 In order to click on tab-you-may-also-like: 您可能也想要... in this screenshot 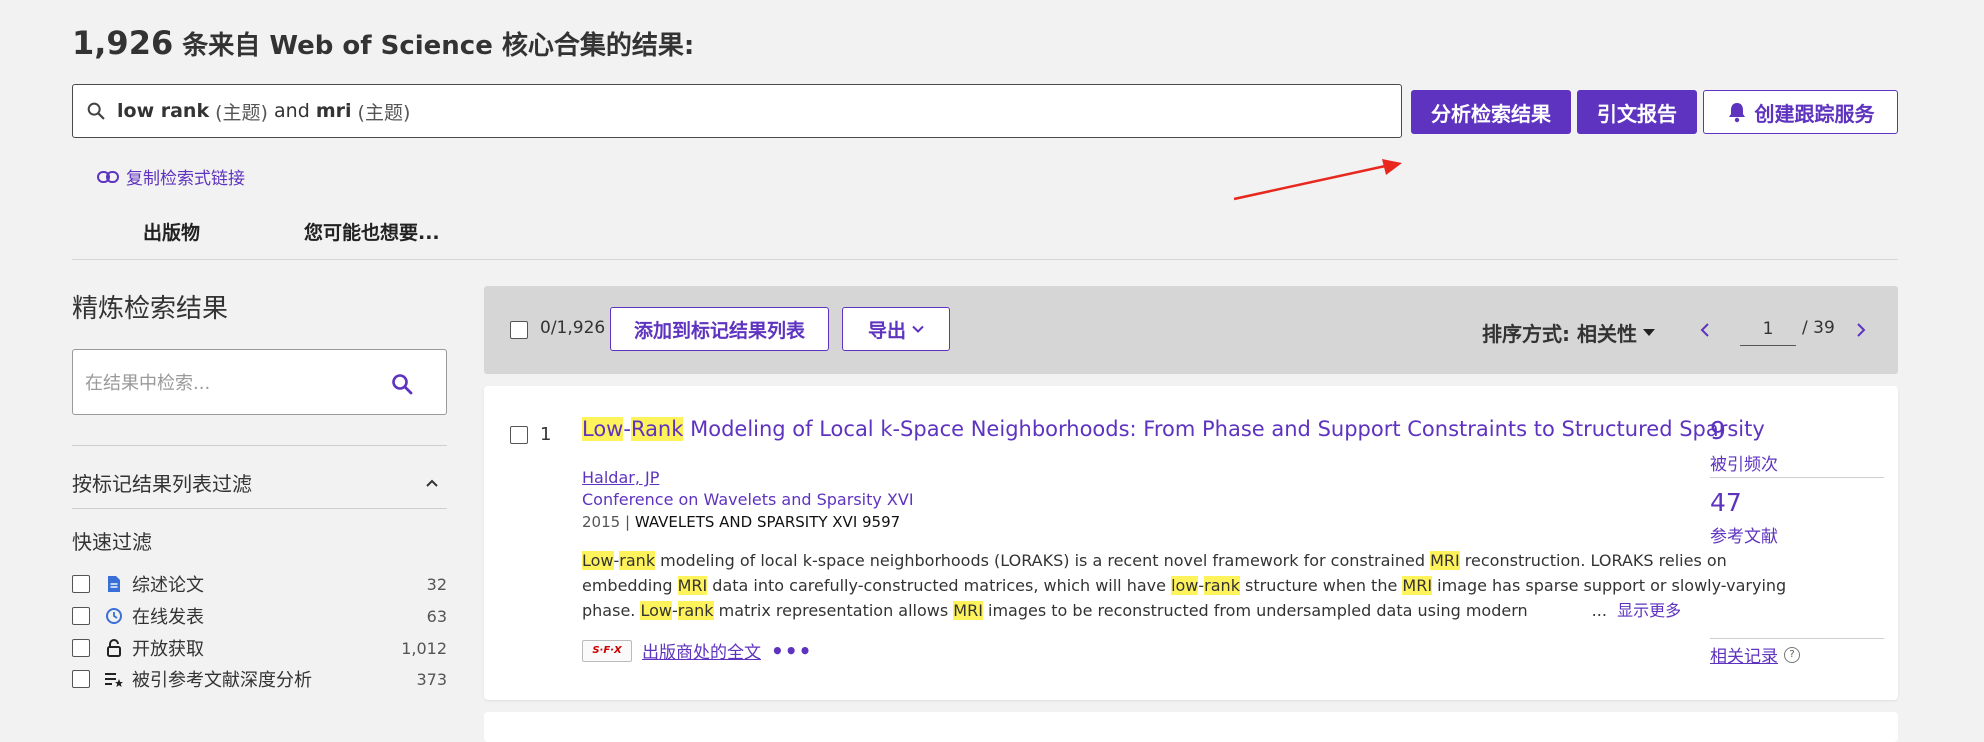, I will do `click(372, 231)`.